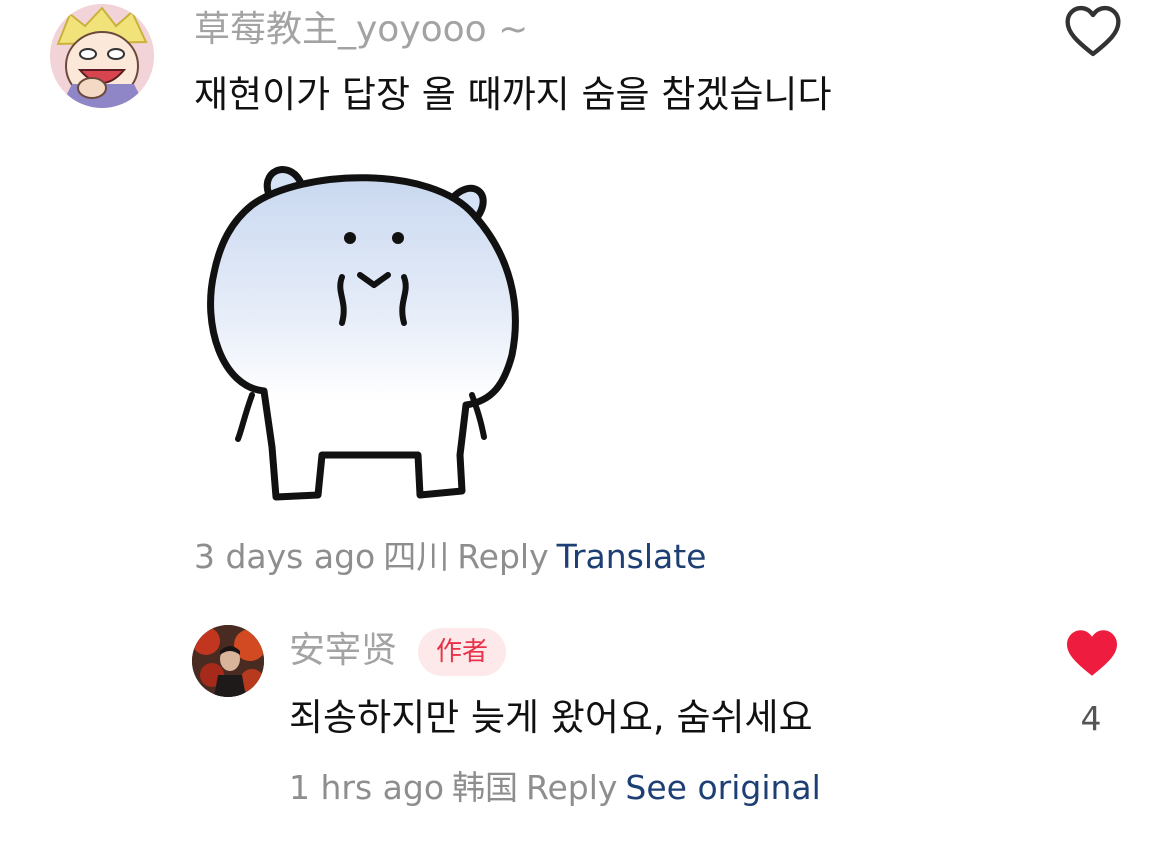  Describe the element at coordinates (722, 787) in the screenshot. I see `see-original-button: See original` at that location.